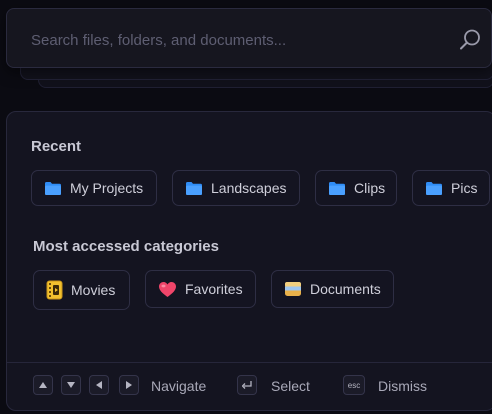 The image size is (492, 414). I want to click on recent-item-label: Clips, so click(370, 188).